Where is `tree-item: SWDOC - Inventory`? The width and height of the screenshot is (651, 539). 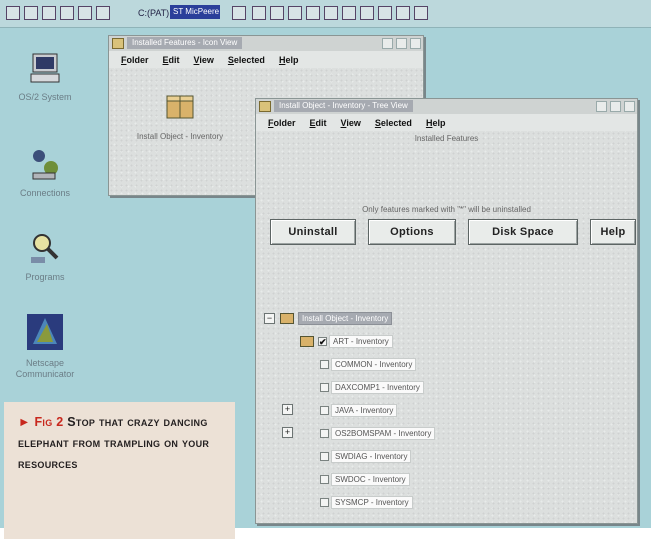
tree-item: SWDOC - Inventory is located at coordinates (365, 479).